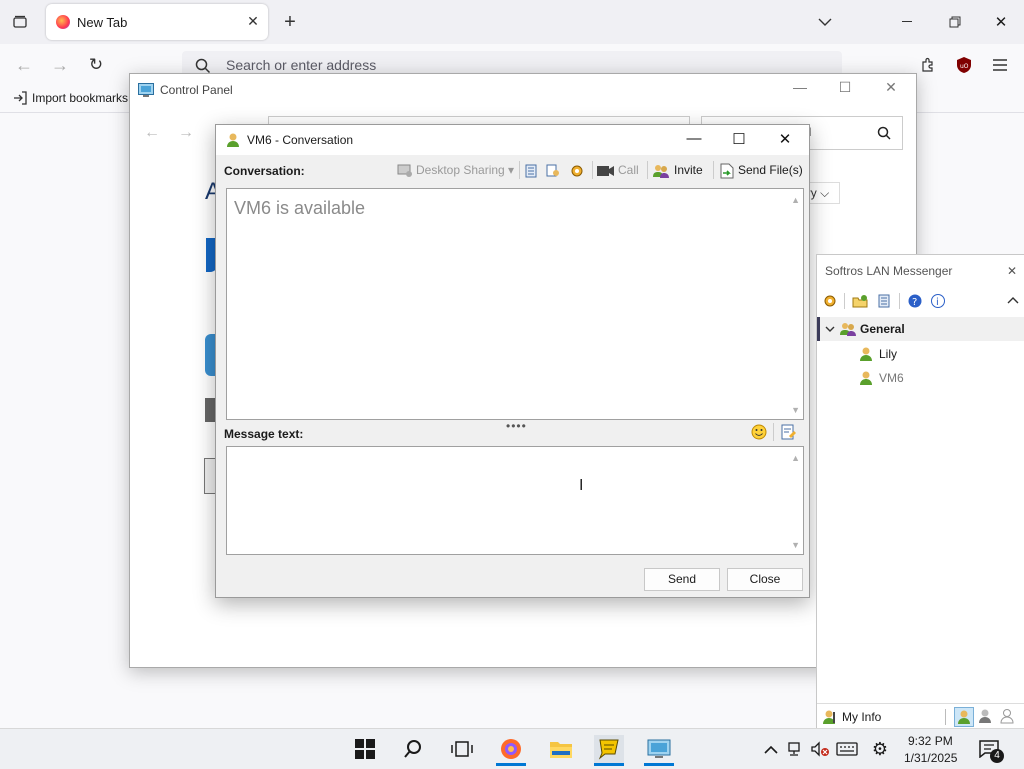  What do you see at coordinates (264, 171) in the screenshot?
I see `conversation-label: Conversation:` at bounding box center [264, 171].